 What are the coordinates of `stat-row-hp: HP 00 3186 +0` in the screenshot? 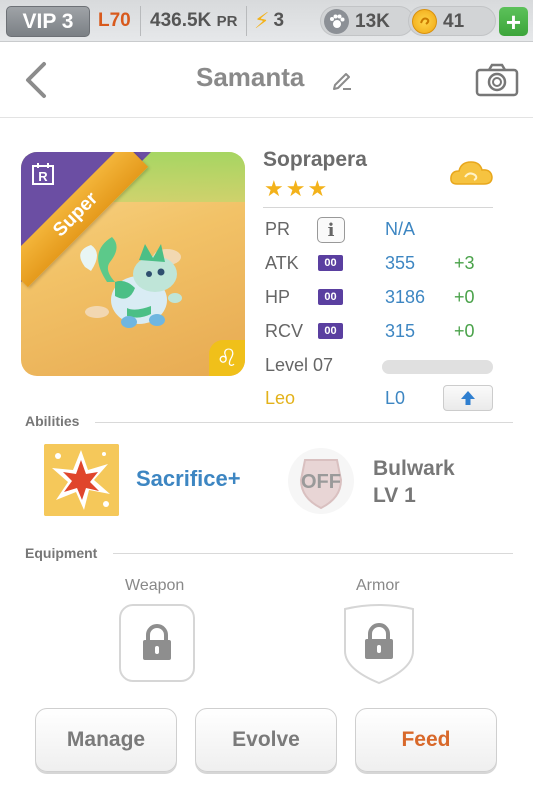 It's located at (379, 297).